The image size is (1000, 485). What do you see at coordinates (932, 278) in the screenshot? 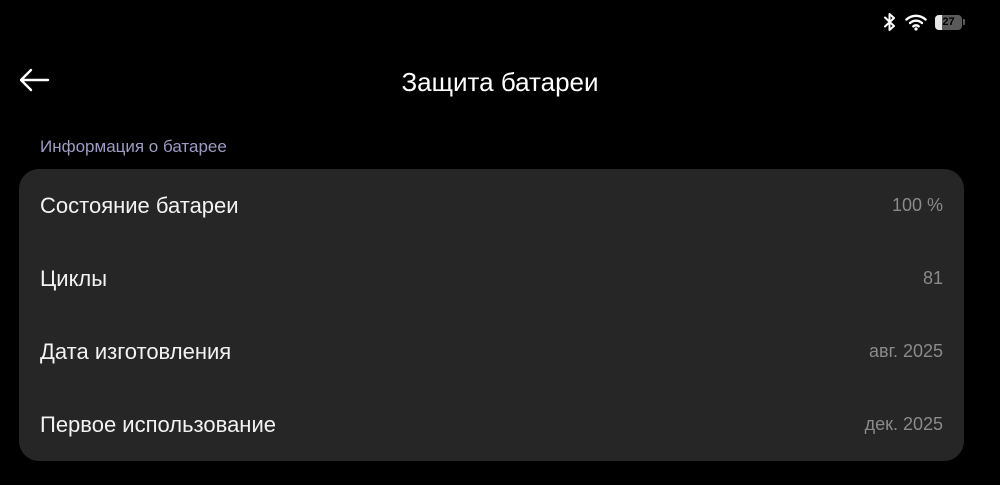
I see `row-value: 81` at bounding box center [932, 278].